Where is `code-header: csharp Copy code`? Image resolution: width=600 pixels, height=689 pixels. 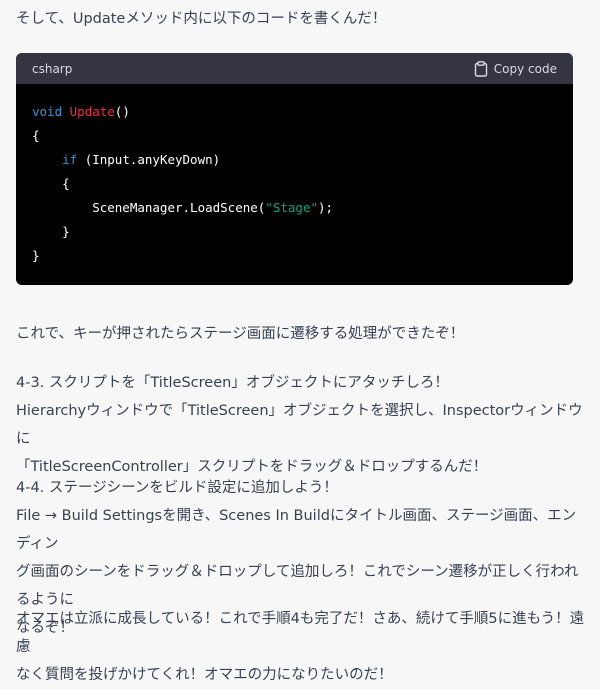
code-header: csharp Copy code is located at coordinates (294, 68).